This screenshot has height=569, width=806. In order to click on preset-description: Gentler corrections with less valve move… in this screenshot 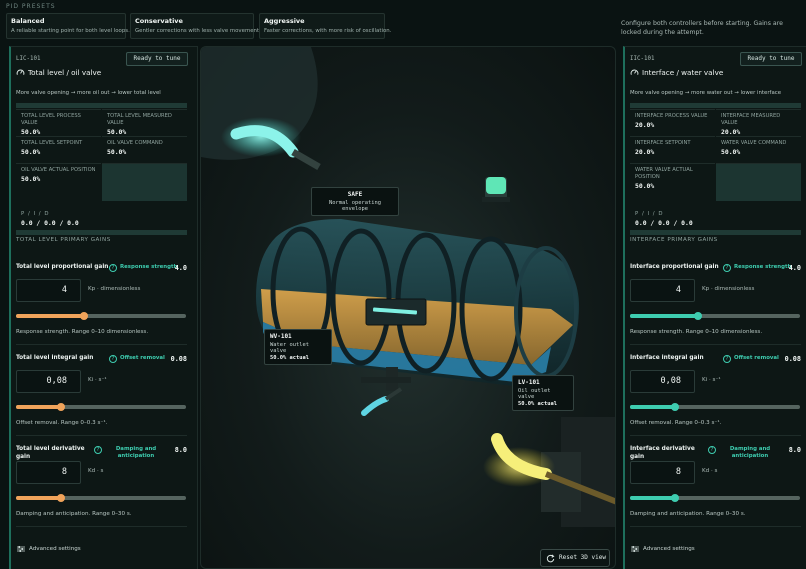, I will do `click(198, 31)`.